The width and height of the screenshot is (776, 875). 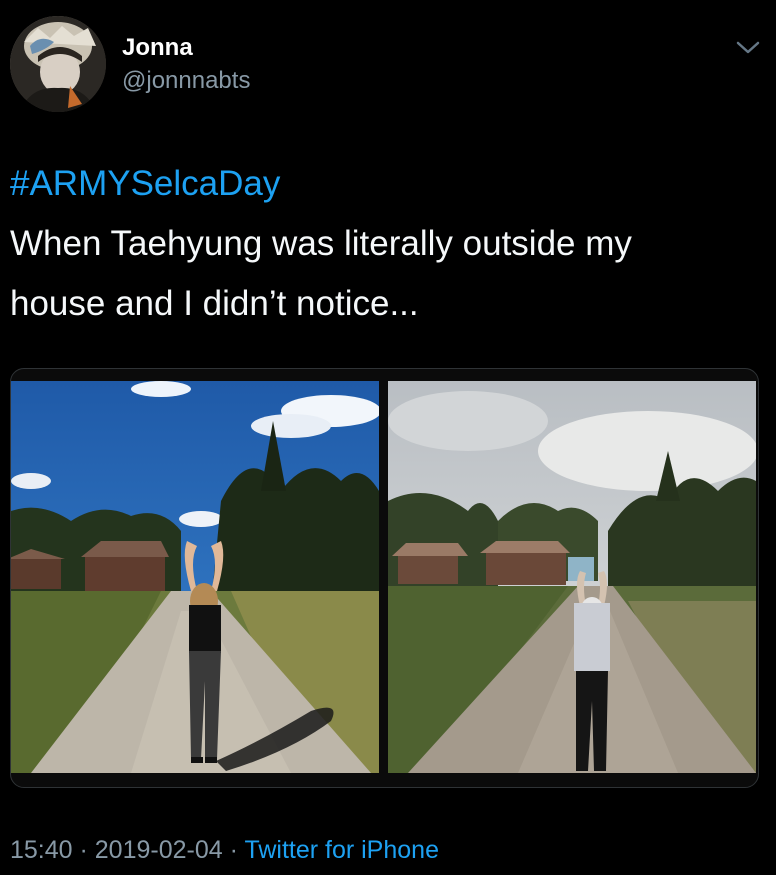 What do you see at coordinates (186, 81) in the screenshot?
I see `username-handle: @jonnnabts` at bounding box center [186, 81].